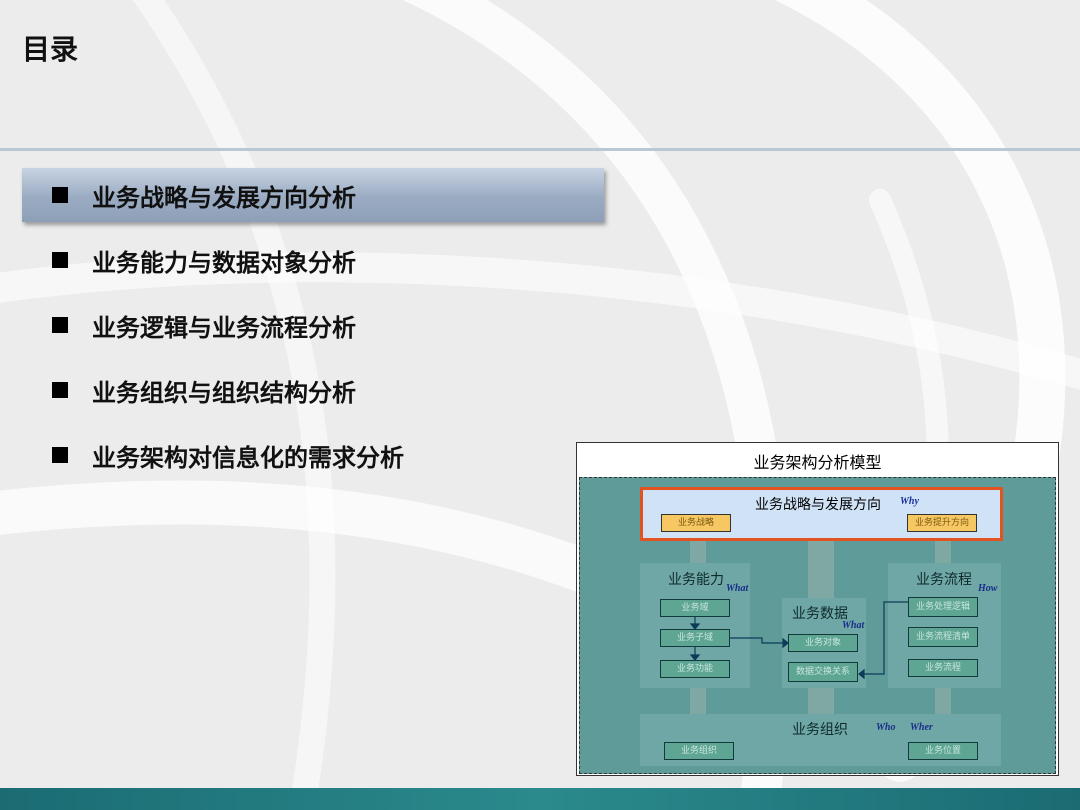 The image size is (1080, 810). Describe the element at coordinates (224, 327) in the screenshot. I see `menu-item-label: 业务逻辑与业务流程分析` at that location.